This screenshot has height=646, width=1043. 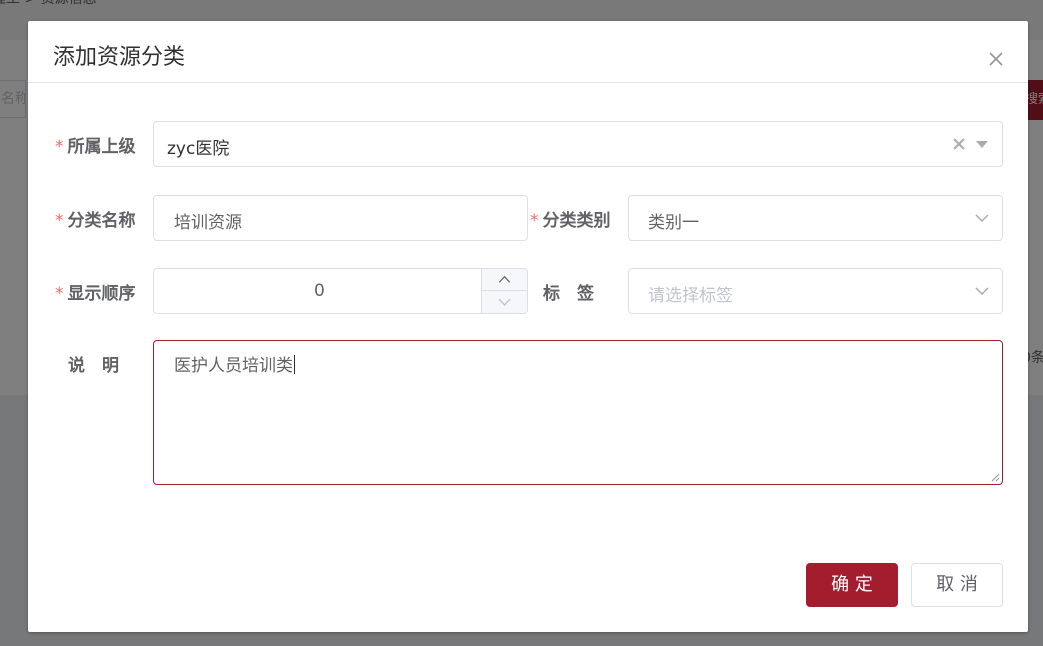 I want to click on dialog-title: 添加资源分类, so click(x=119, y=57).